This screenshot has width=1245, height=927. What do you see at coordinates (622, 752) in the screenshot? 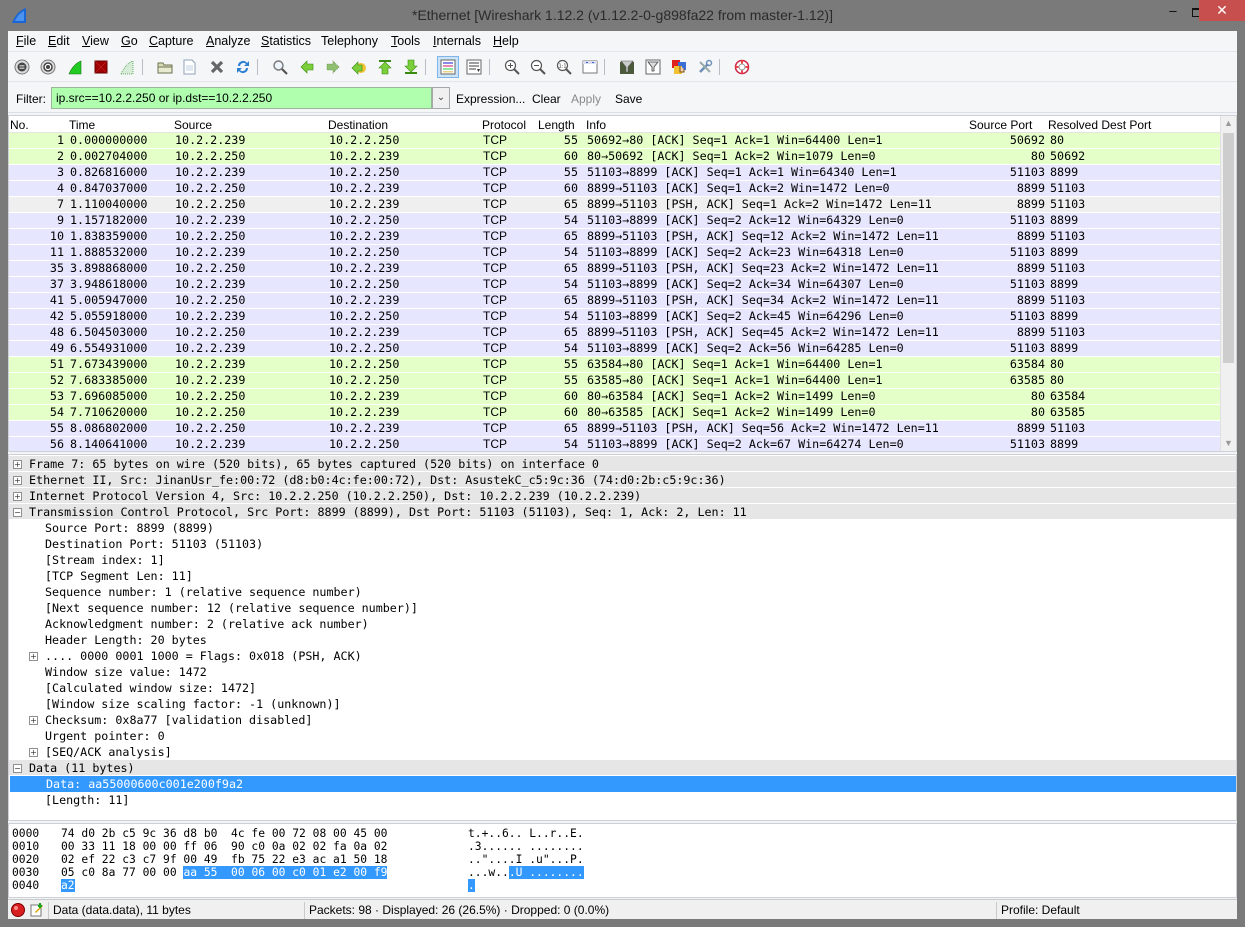
I see `protocol-tree-field: + [SEQ/ACK analysis]` at bounding box center [622, 752].